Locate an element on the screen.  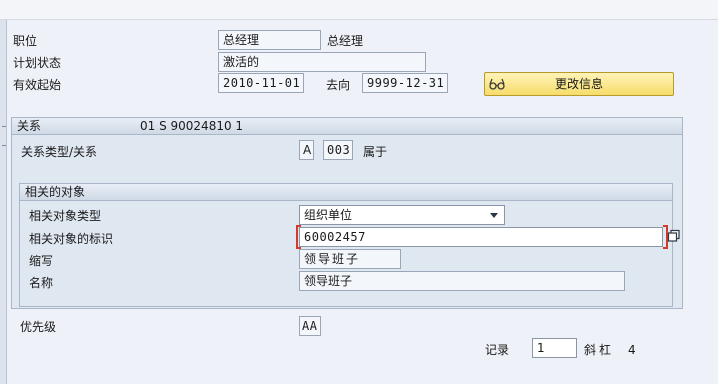
planning-status-field: 激活的 is located at coordinates (322, 62).